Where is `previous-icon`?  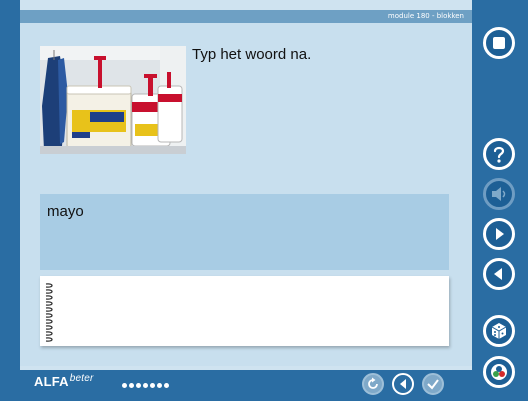
previous-icon is located at coordinates (498, 274).